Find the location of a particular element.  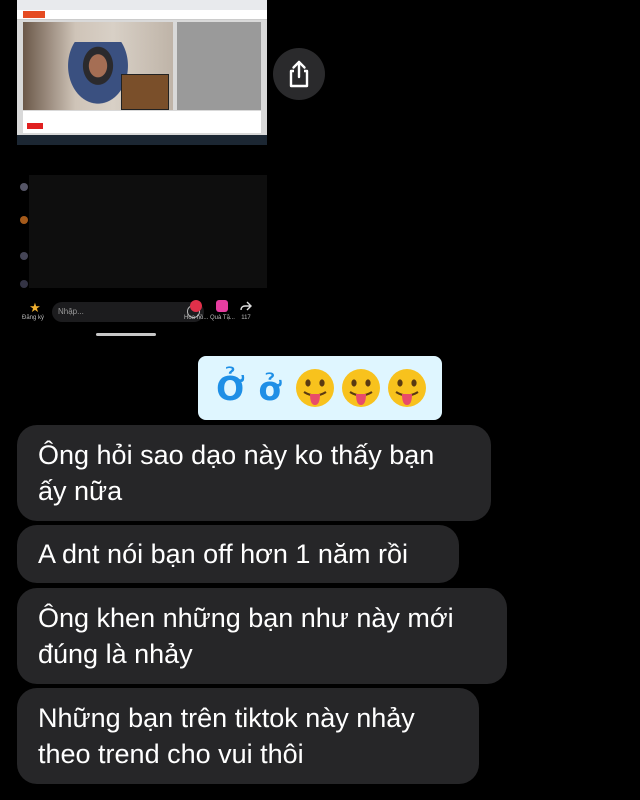

reaction-message-bubble: Ở ở is located at coordinates (320, 388).